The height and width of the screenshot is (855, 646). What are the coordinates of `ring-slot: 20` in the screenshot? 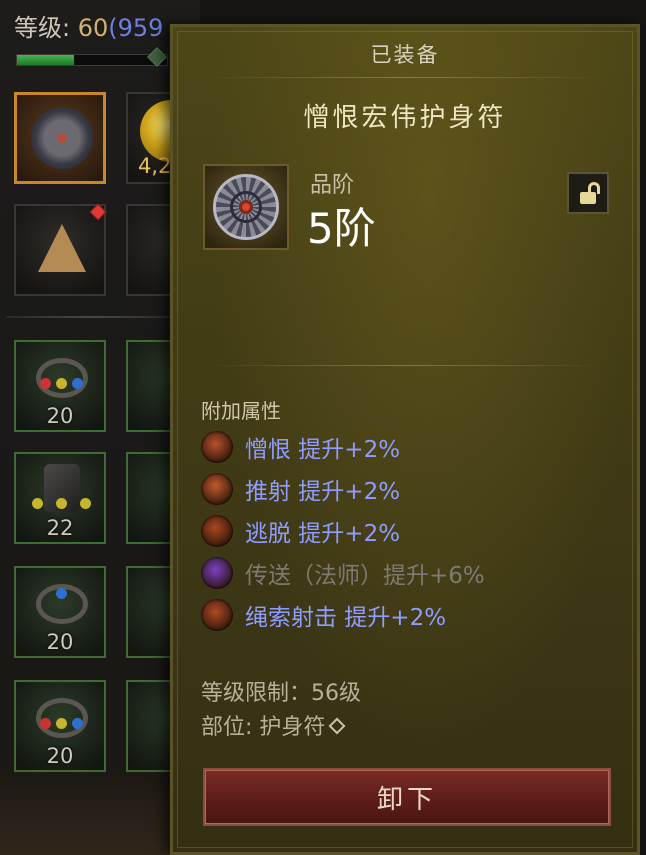 It's located at (60, 386).